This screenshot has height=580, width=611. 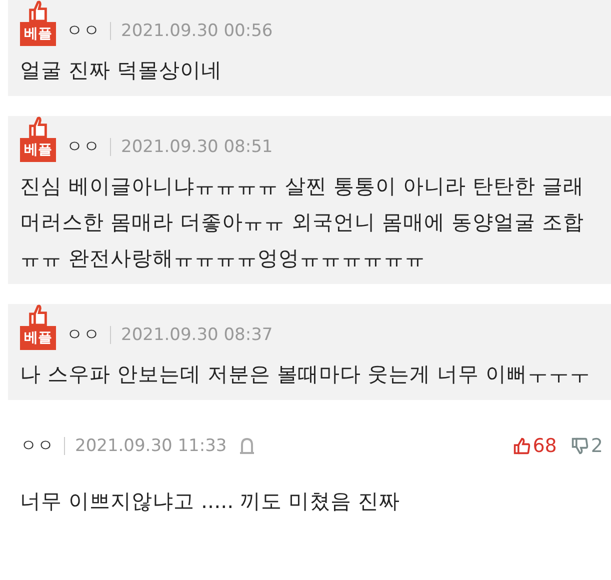 What do you see at coordinates (197, 31) in the screenshot?
I see `comment-date: 2021.09.30 00:56` at bounding box center [197, 31].